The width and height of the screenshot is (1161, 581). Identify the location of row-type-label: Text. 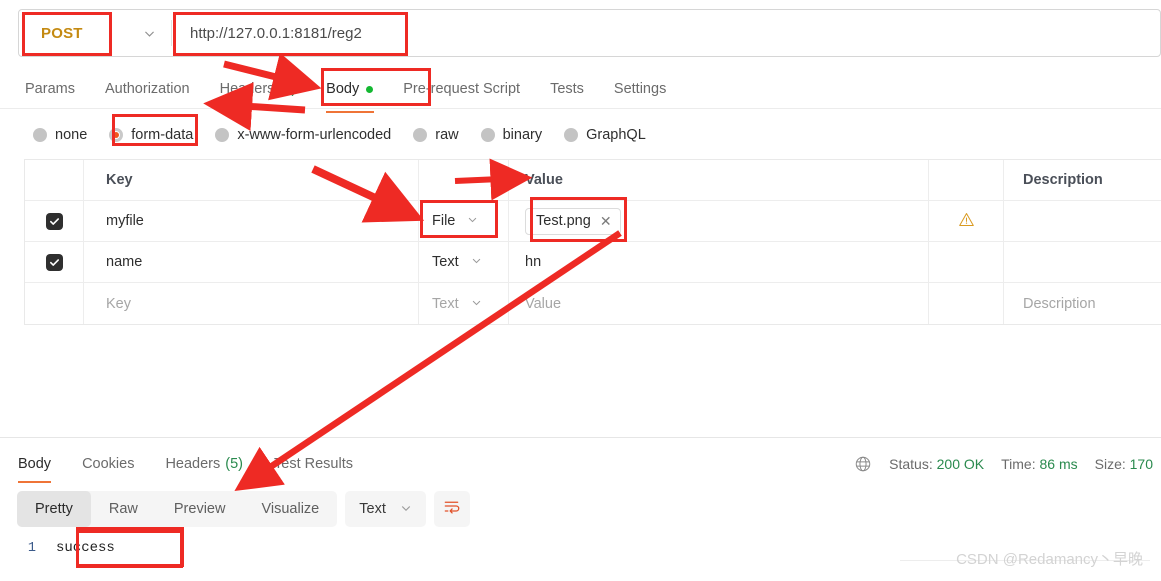
(445, 262).